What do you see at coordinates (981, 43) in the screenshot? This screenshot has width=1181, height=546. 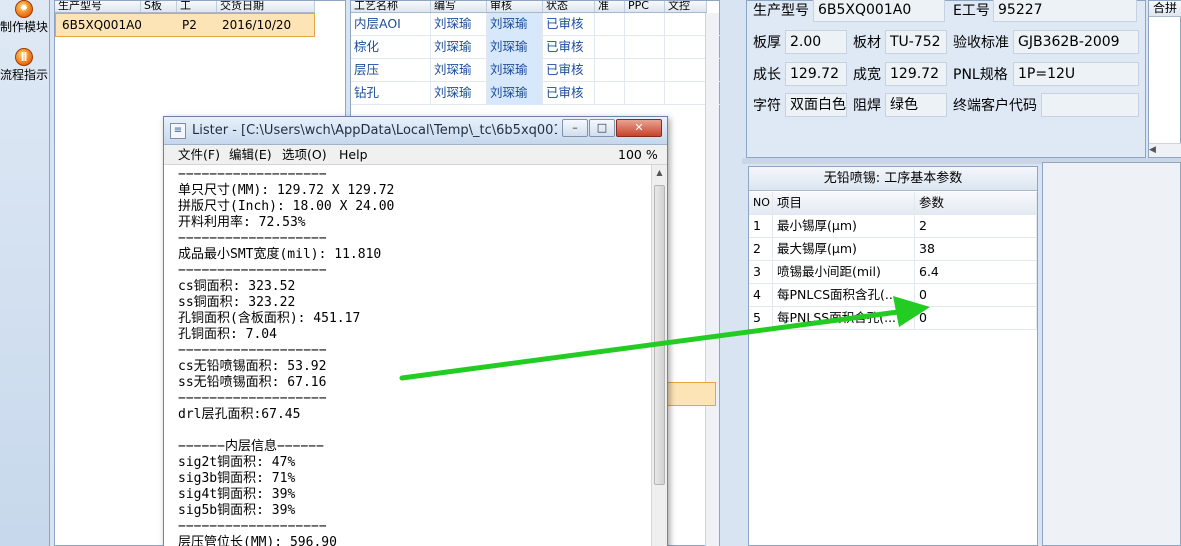 I see `label-acceptance-standard: 验收标准` at bounding box center [981, 43].